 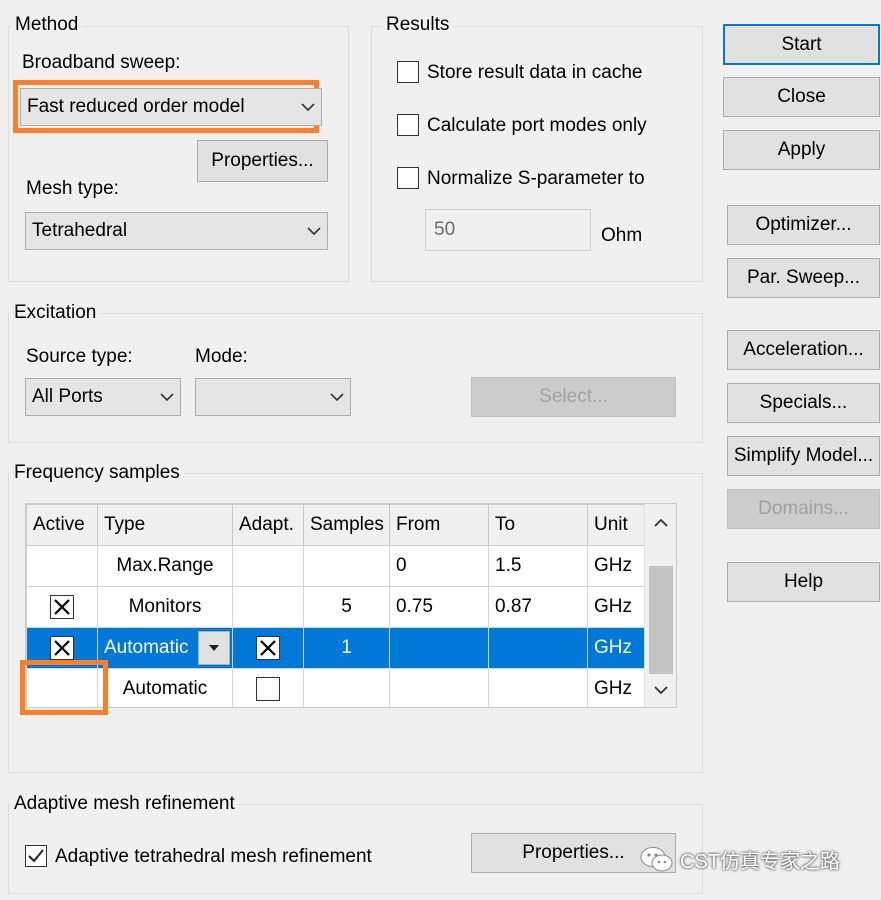 I want to click on table-row: Automatic 1 GHz, so click(x=335, y=648).